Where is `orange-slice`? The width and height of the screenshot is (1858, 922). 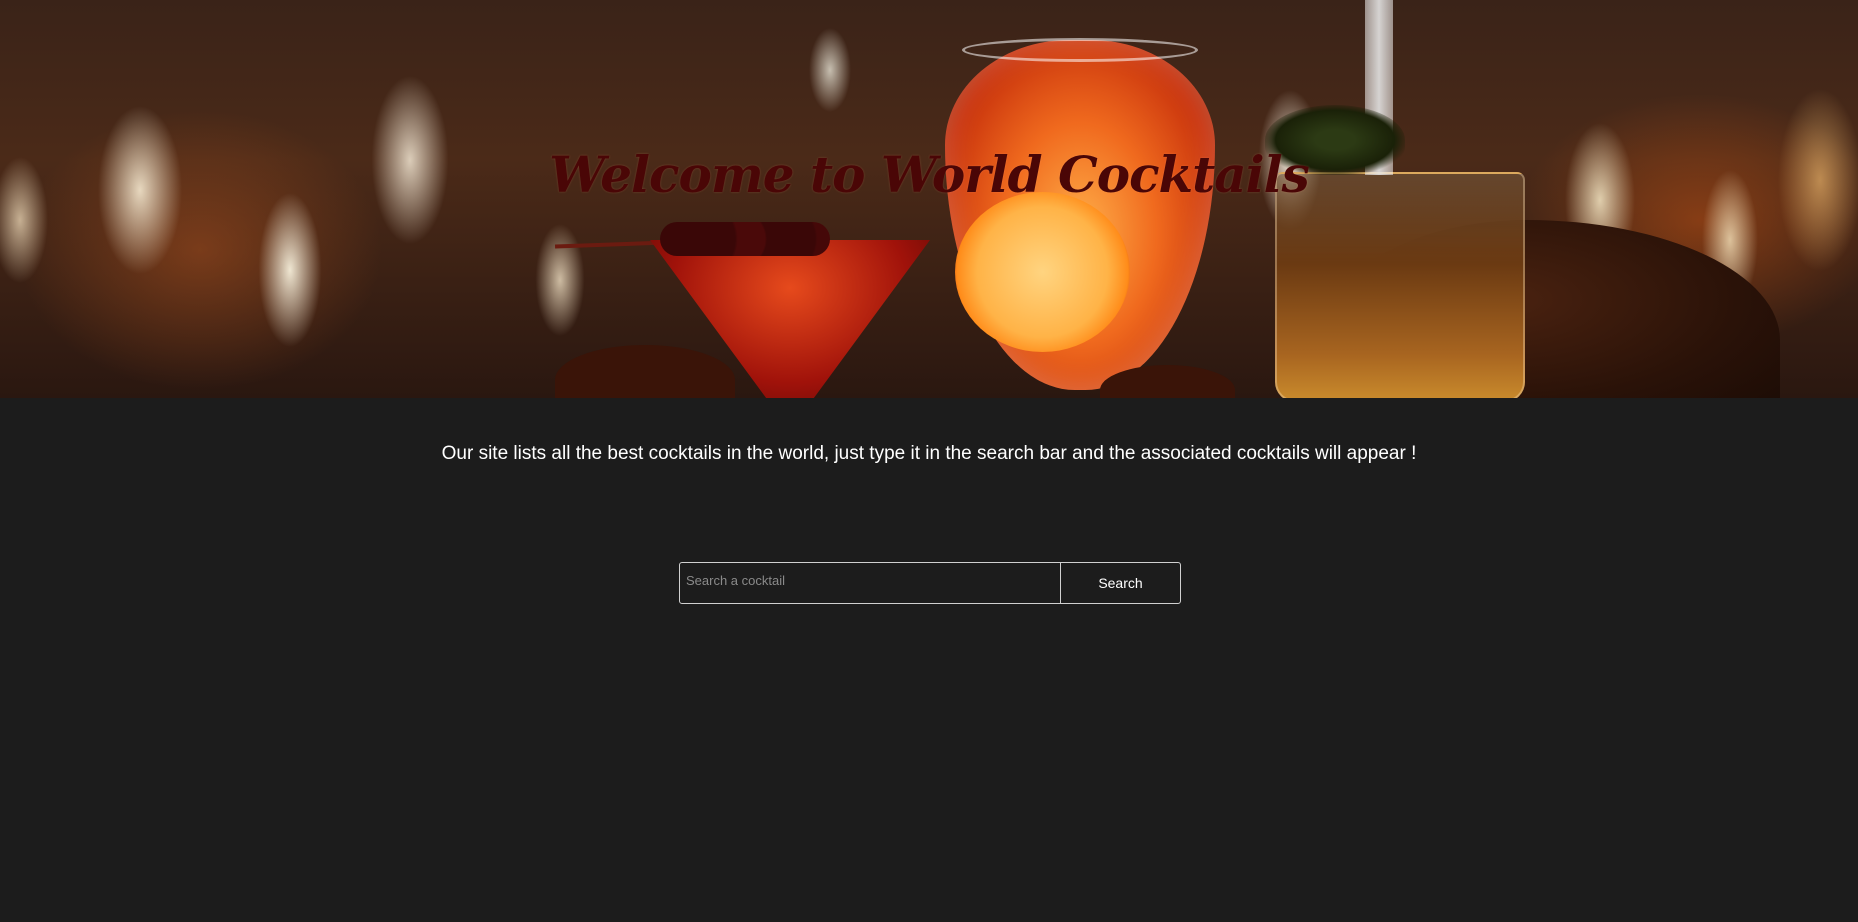 orange-slice is located at coordinates (1042, 272).